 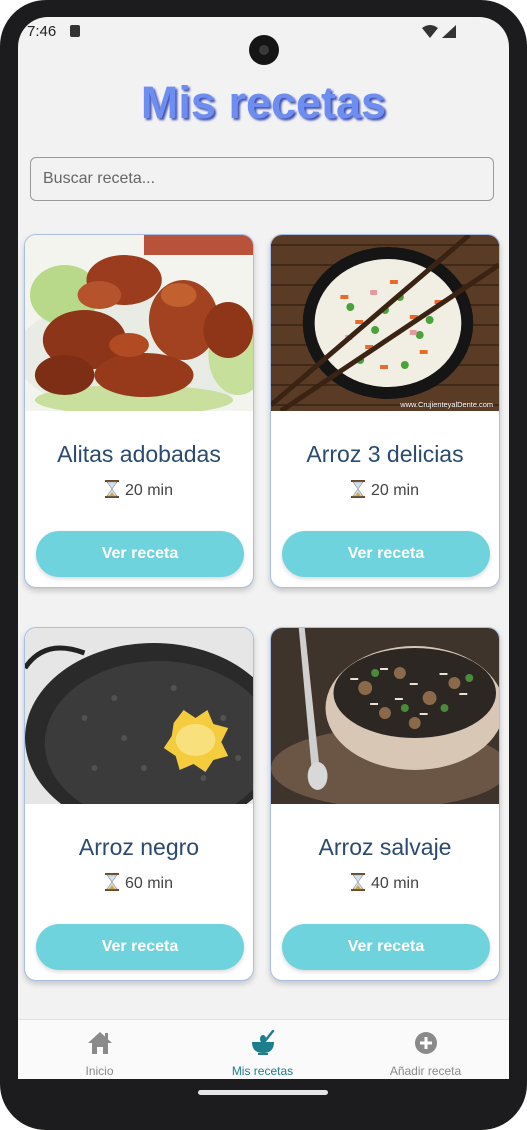 What do you see at coordinates (75, 31) in the screenshot?
I see `sd-card-icon` at bounding box center [75, 31].